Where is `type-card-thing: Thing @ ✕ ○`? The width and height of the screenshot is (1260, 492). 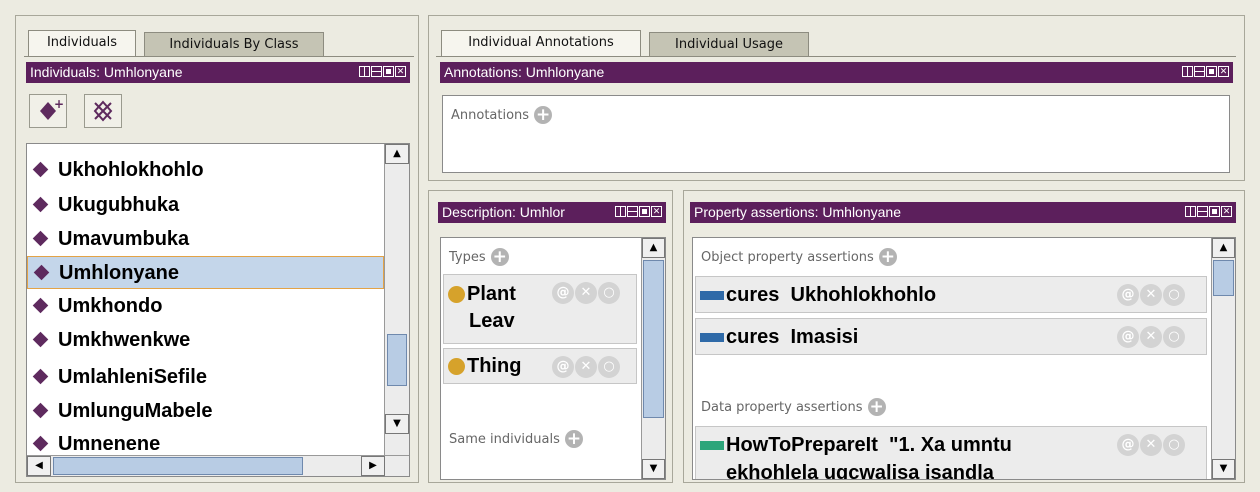 type-card-thing: Thing @ ✕ ○ is located at coordinates (540, 366).